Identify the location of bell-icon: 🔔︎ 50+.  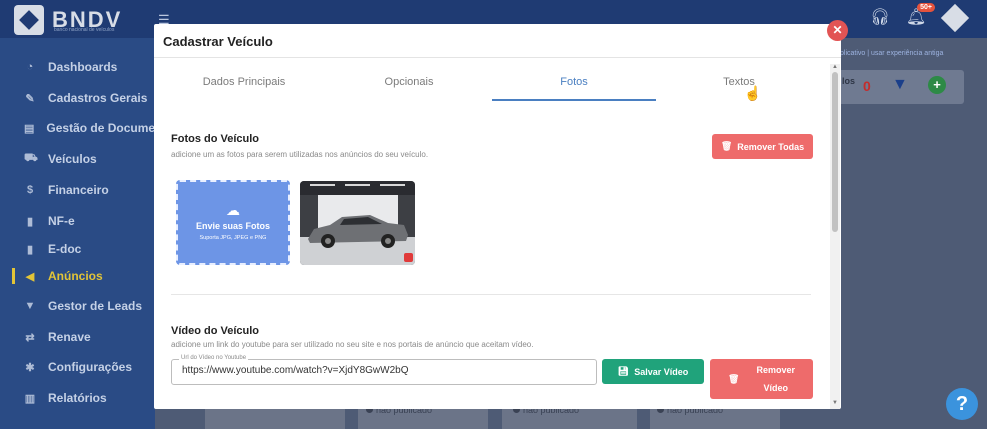
(920, 16).